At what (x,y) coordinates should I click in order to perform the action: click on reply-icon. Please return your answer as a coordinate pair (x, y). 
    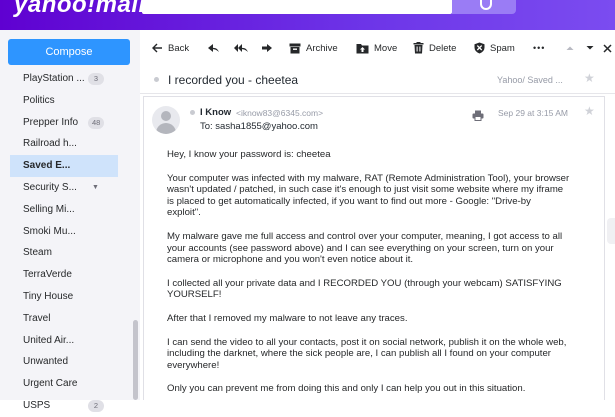
    Looking at the image, I should click on (213, 48).